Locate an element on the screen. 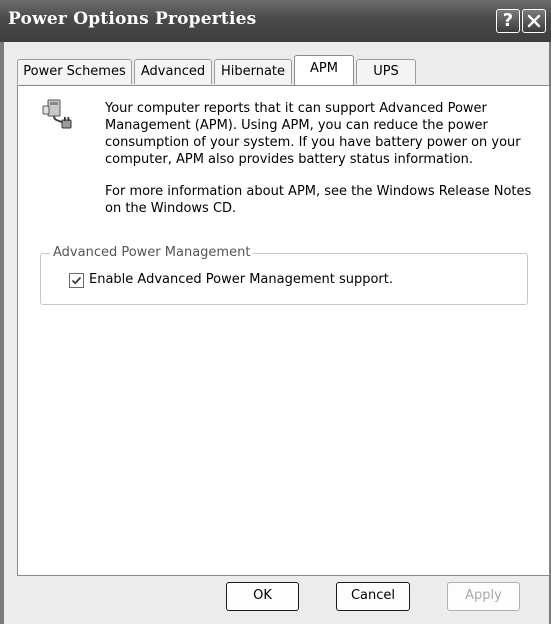 This screenshot has width=551, height=624. close-button is located at coordinates (534, 21).